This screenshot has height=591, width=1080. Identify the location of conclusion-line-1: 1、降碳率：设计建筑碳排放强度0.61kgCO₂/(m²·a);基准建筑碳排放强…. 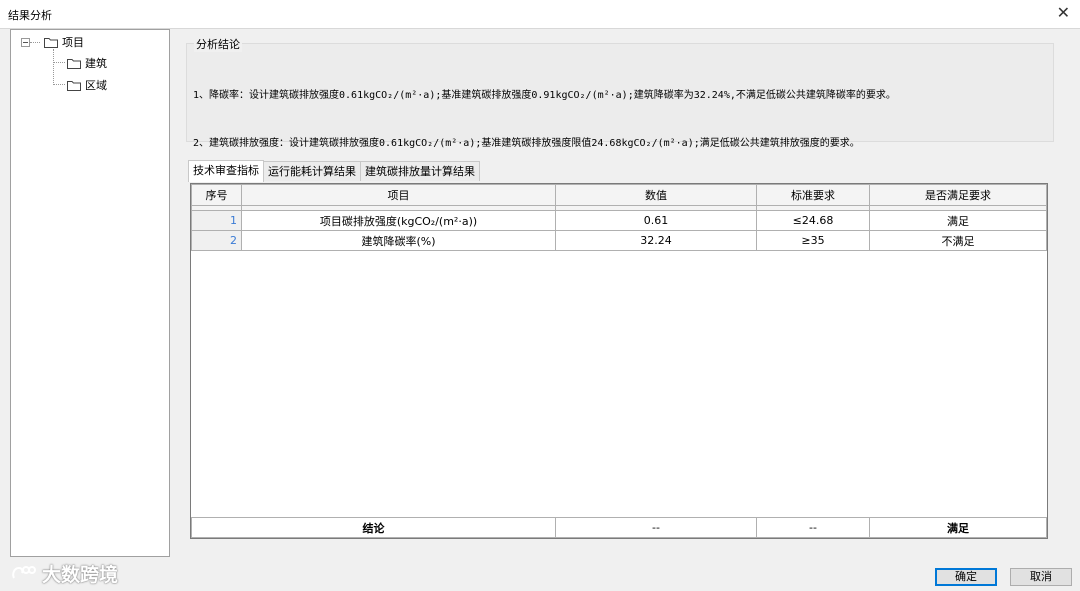
(544, 95).